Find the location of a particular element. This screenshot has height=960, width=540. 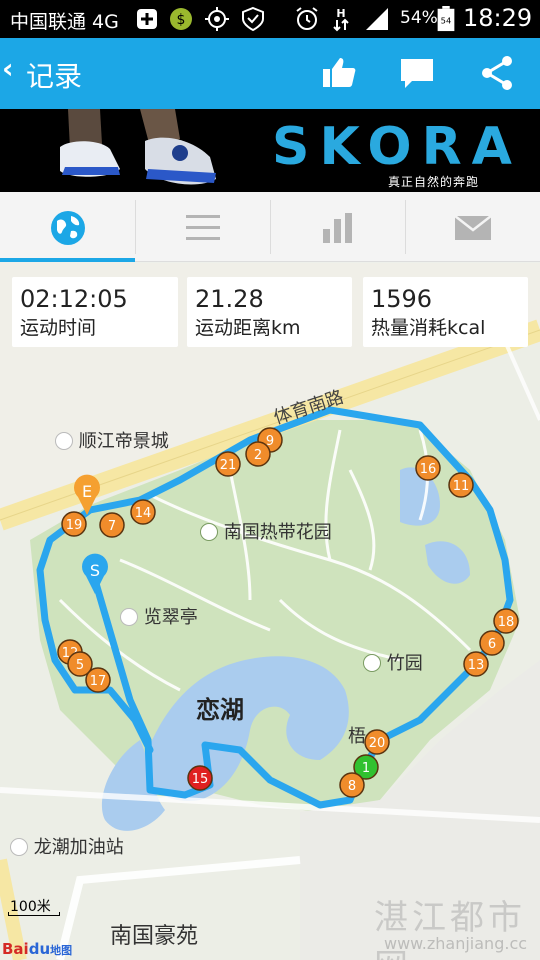

tab-bar is located at coordinates (270, 227).